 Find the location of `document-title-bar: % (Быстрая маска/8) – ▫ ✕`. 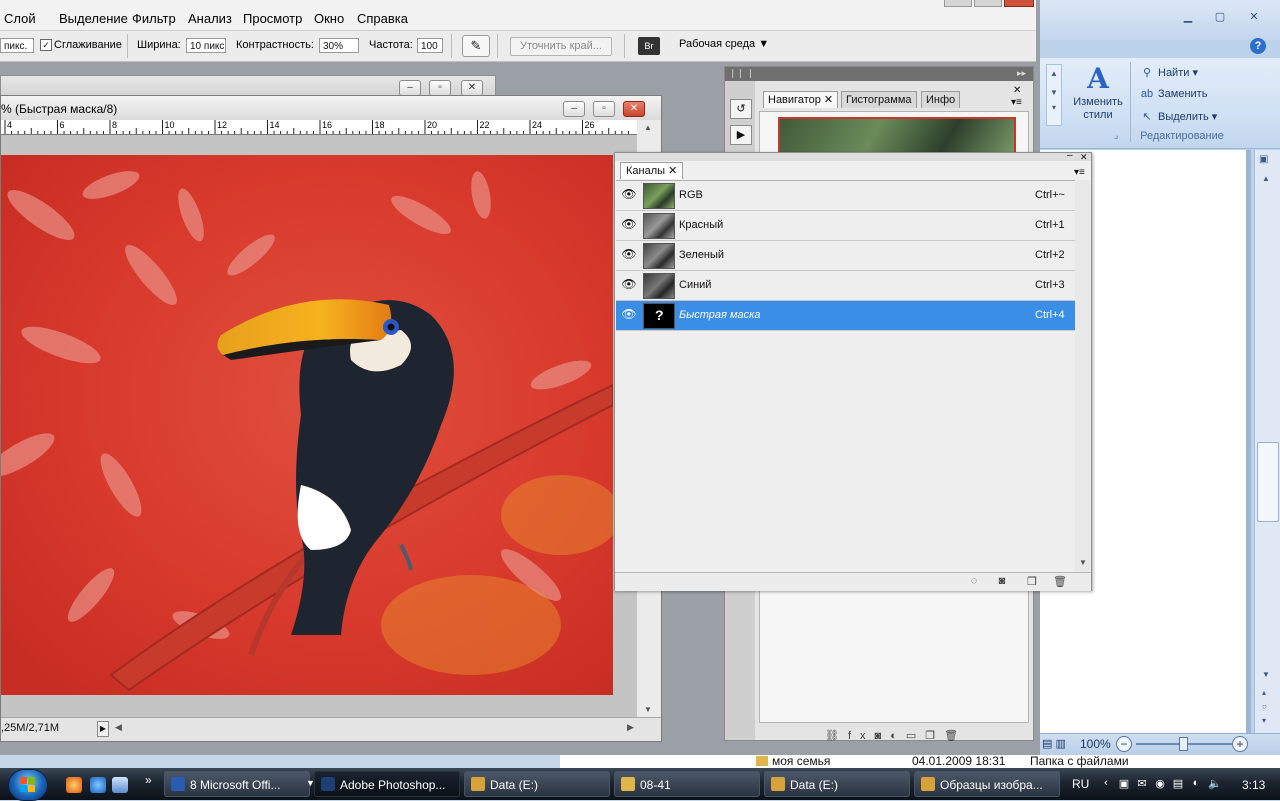

document-title-bar: % (Быстрая маска/8) – ▫ ✕ is located at coordinates (331, 108).